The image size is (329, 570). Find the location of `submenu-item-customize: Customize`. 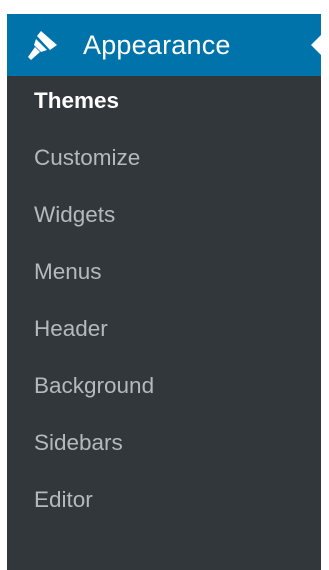

submenu-item-customize: Customize is located at coordinates (164, 158).